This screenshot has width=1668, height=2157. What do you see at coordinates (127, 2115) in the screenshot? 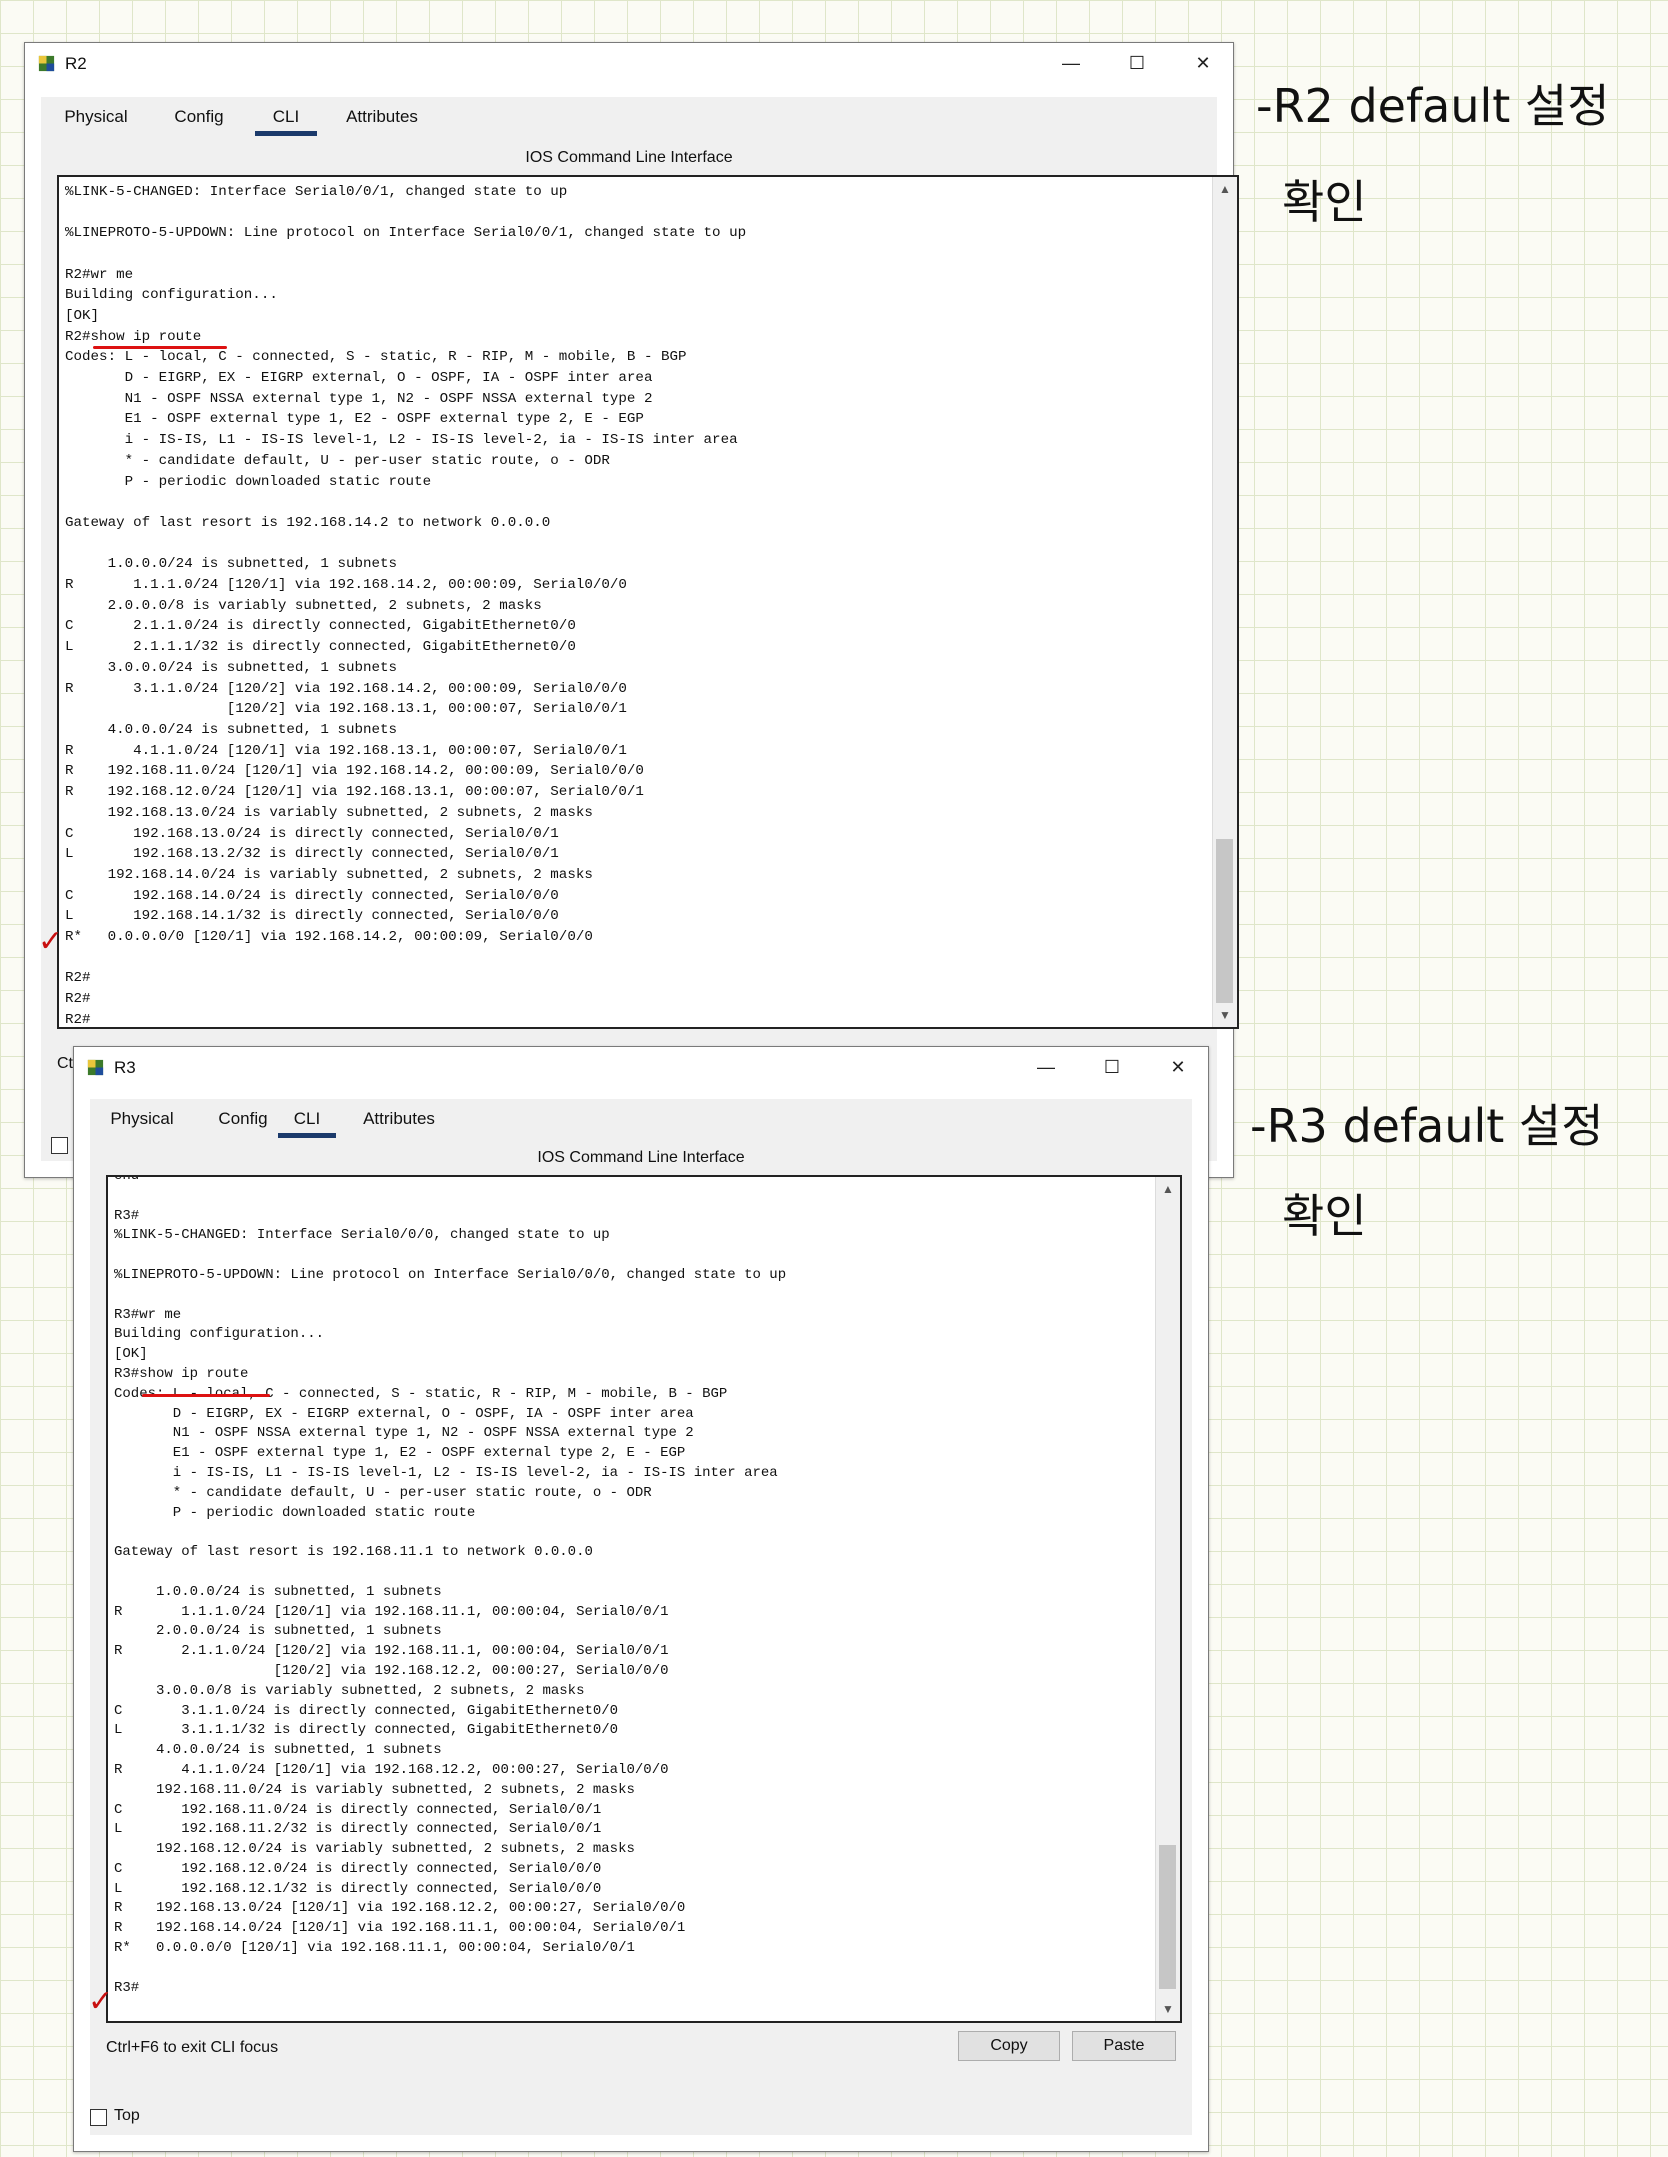
I see `top-label: Top` at bounding box center [127, 2115].